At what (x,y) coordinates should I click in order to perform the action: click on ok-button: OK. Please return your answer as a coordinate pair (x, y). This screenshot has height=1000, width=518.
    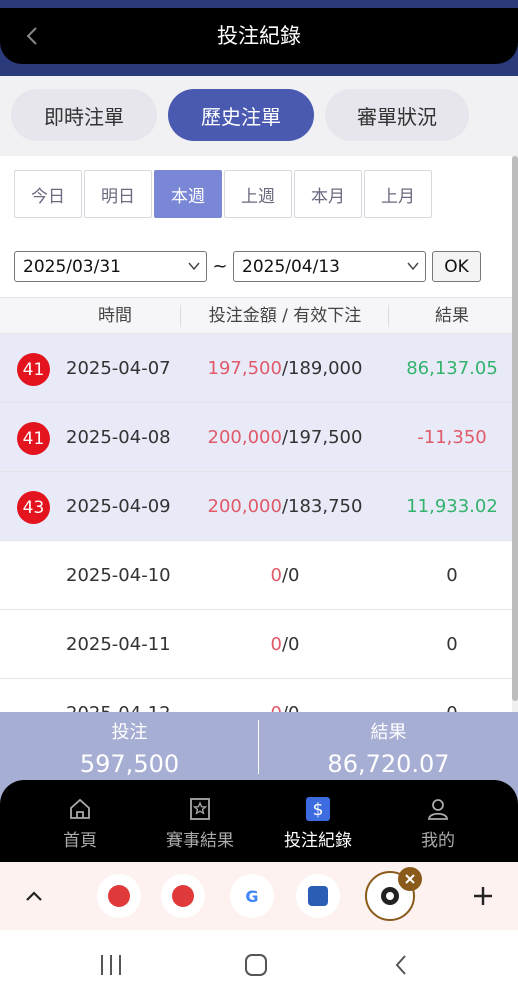
    Looking at the image, I should click on (456, 266).